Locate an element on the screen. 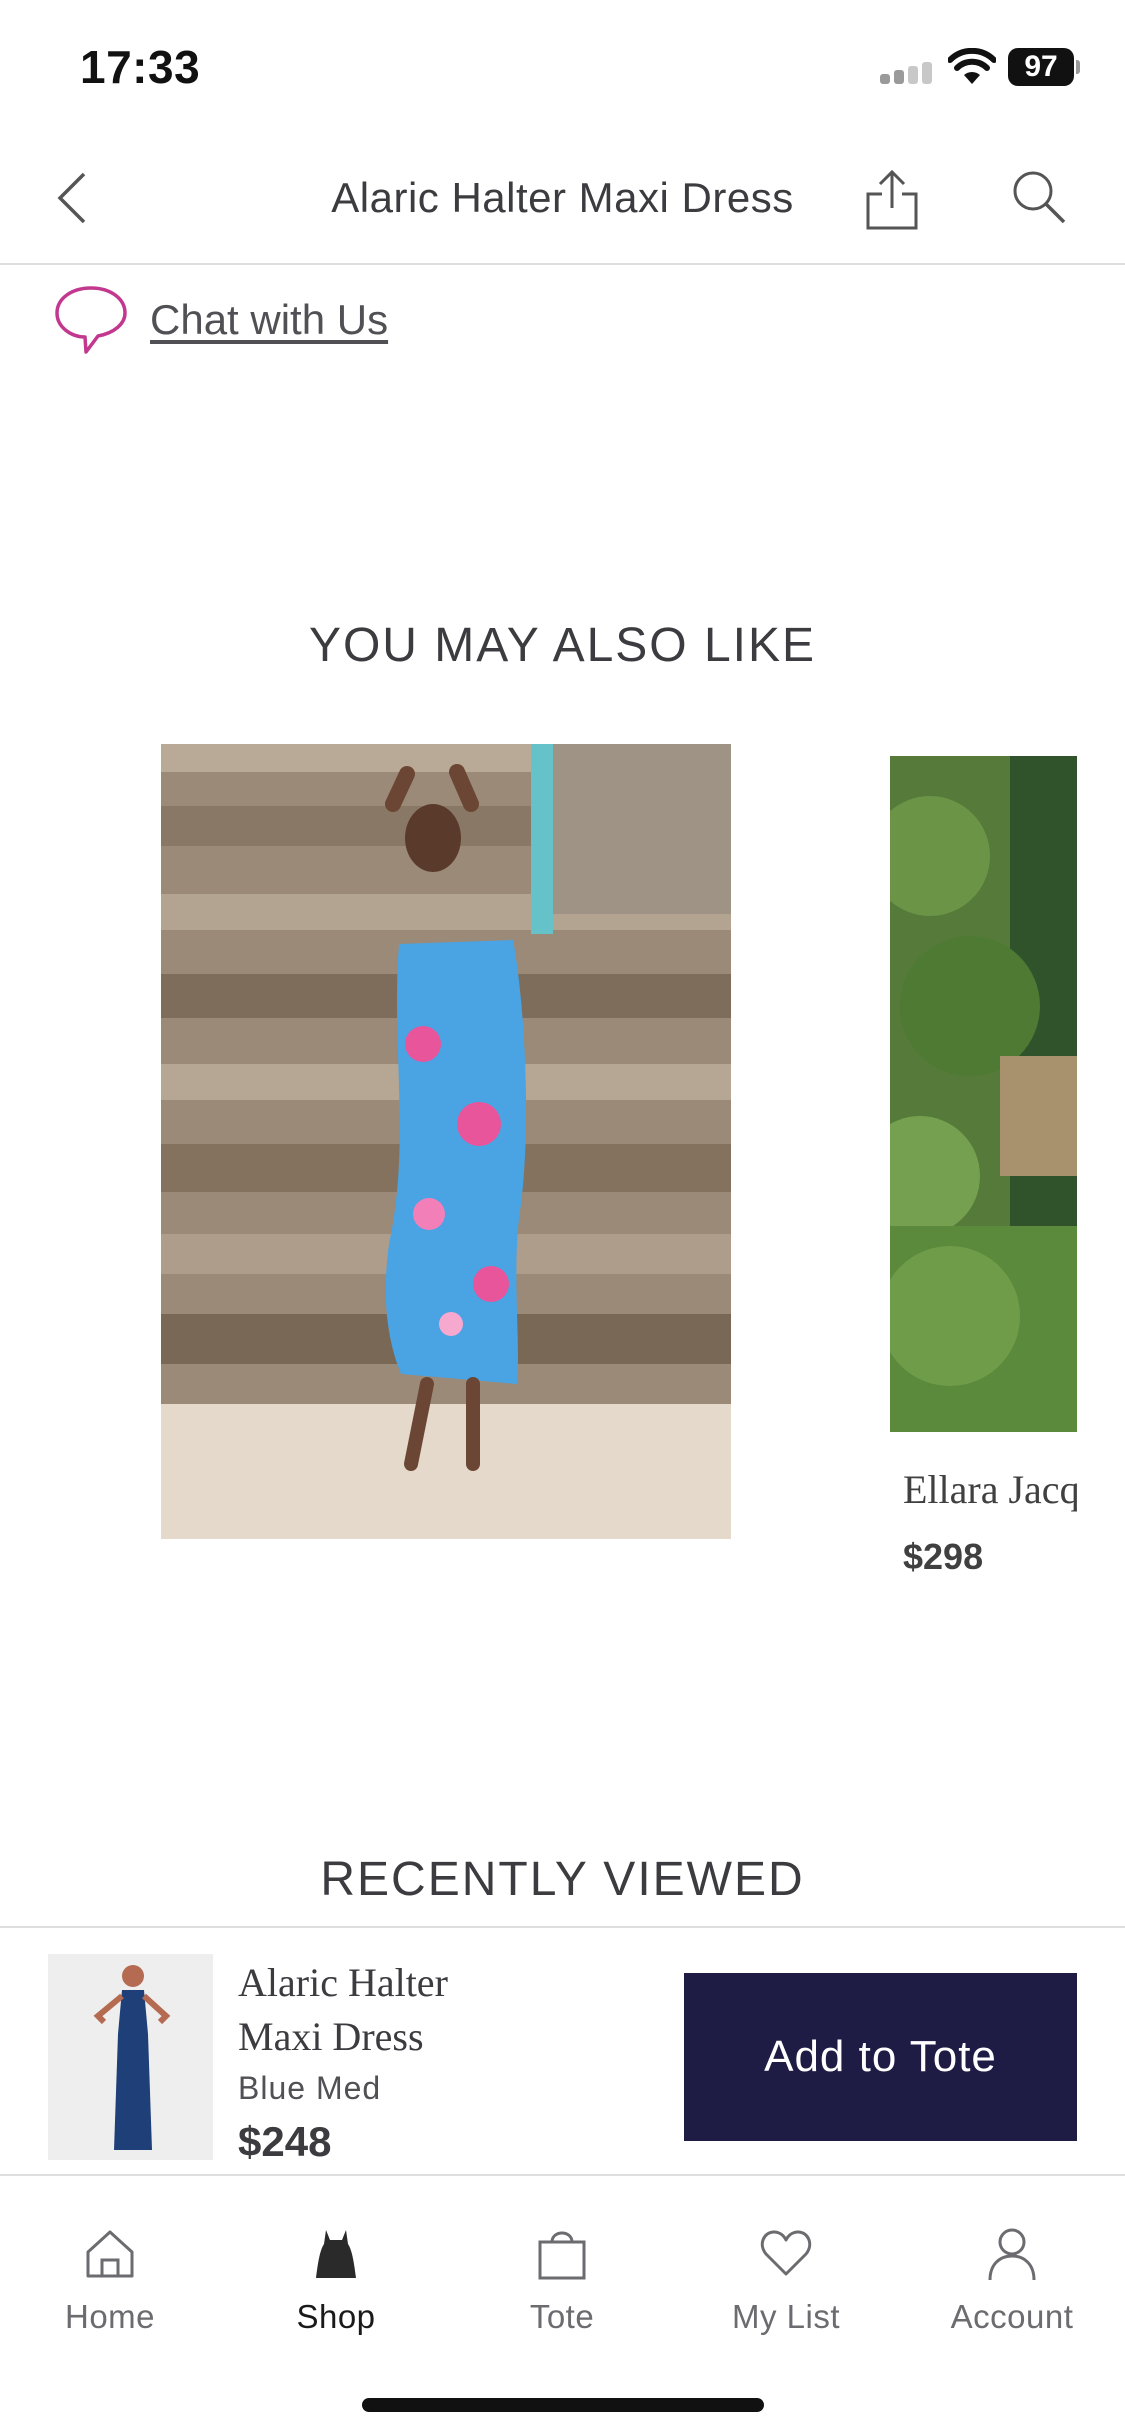  chat-bubble-icon is located at coordinates (91, 321).